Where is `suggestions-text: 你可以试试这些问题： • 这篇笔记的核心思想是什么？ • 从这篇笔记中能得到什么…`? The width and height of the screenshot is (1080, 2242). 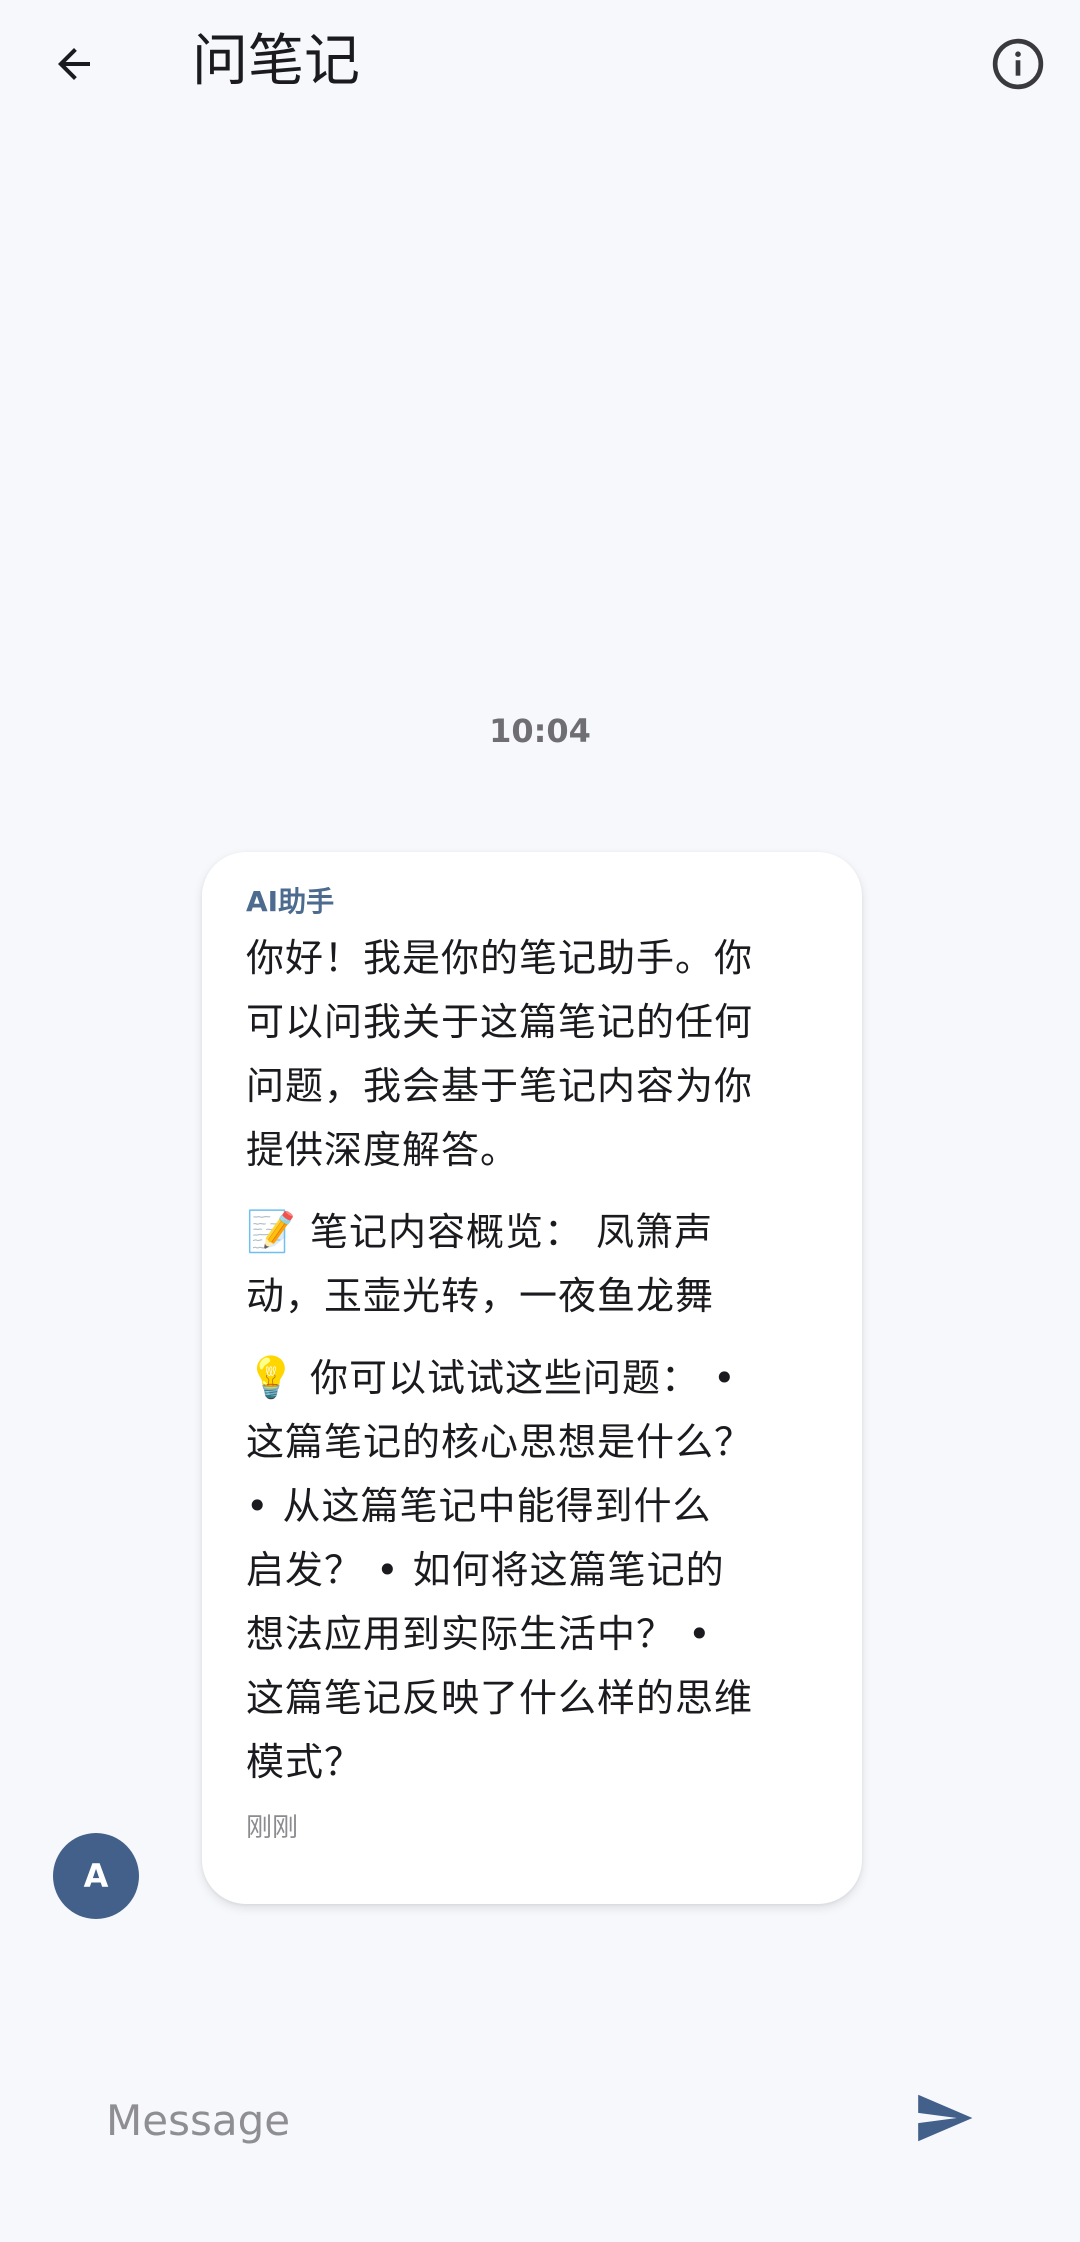
suggestions-text: 你可以试试这些问题： • 这篇笔记的核心思想是什么？ • 从这篇笔记中能得到什么… is located at coordinates (500, 1570).